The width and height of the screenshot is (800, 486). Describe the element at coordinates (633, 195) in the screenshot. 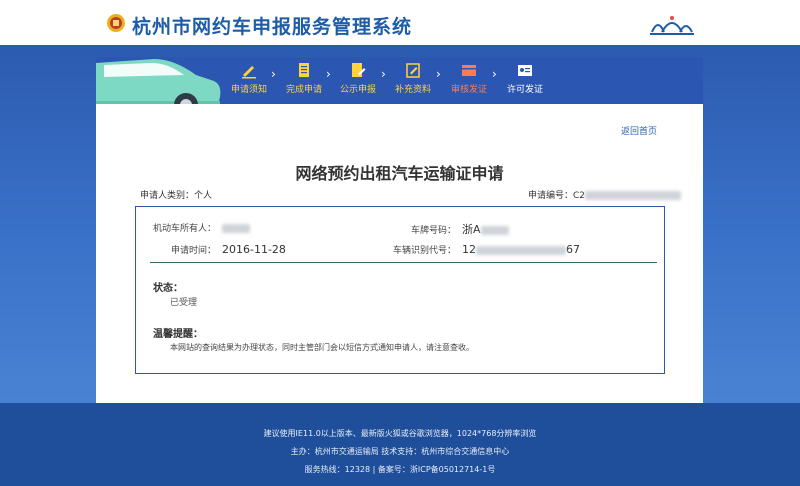

I see `redacted-application-number` at that location.